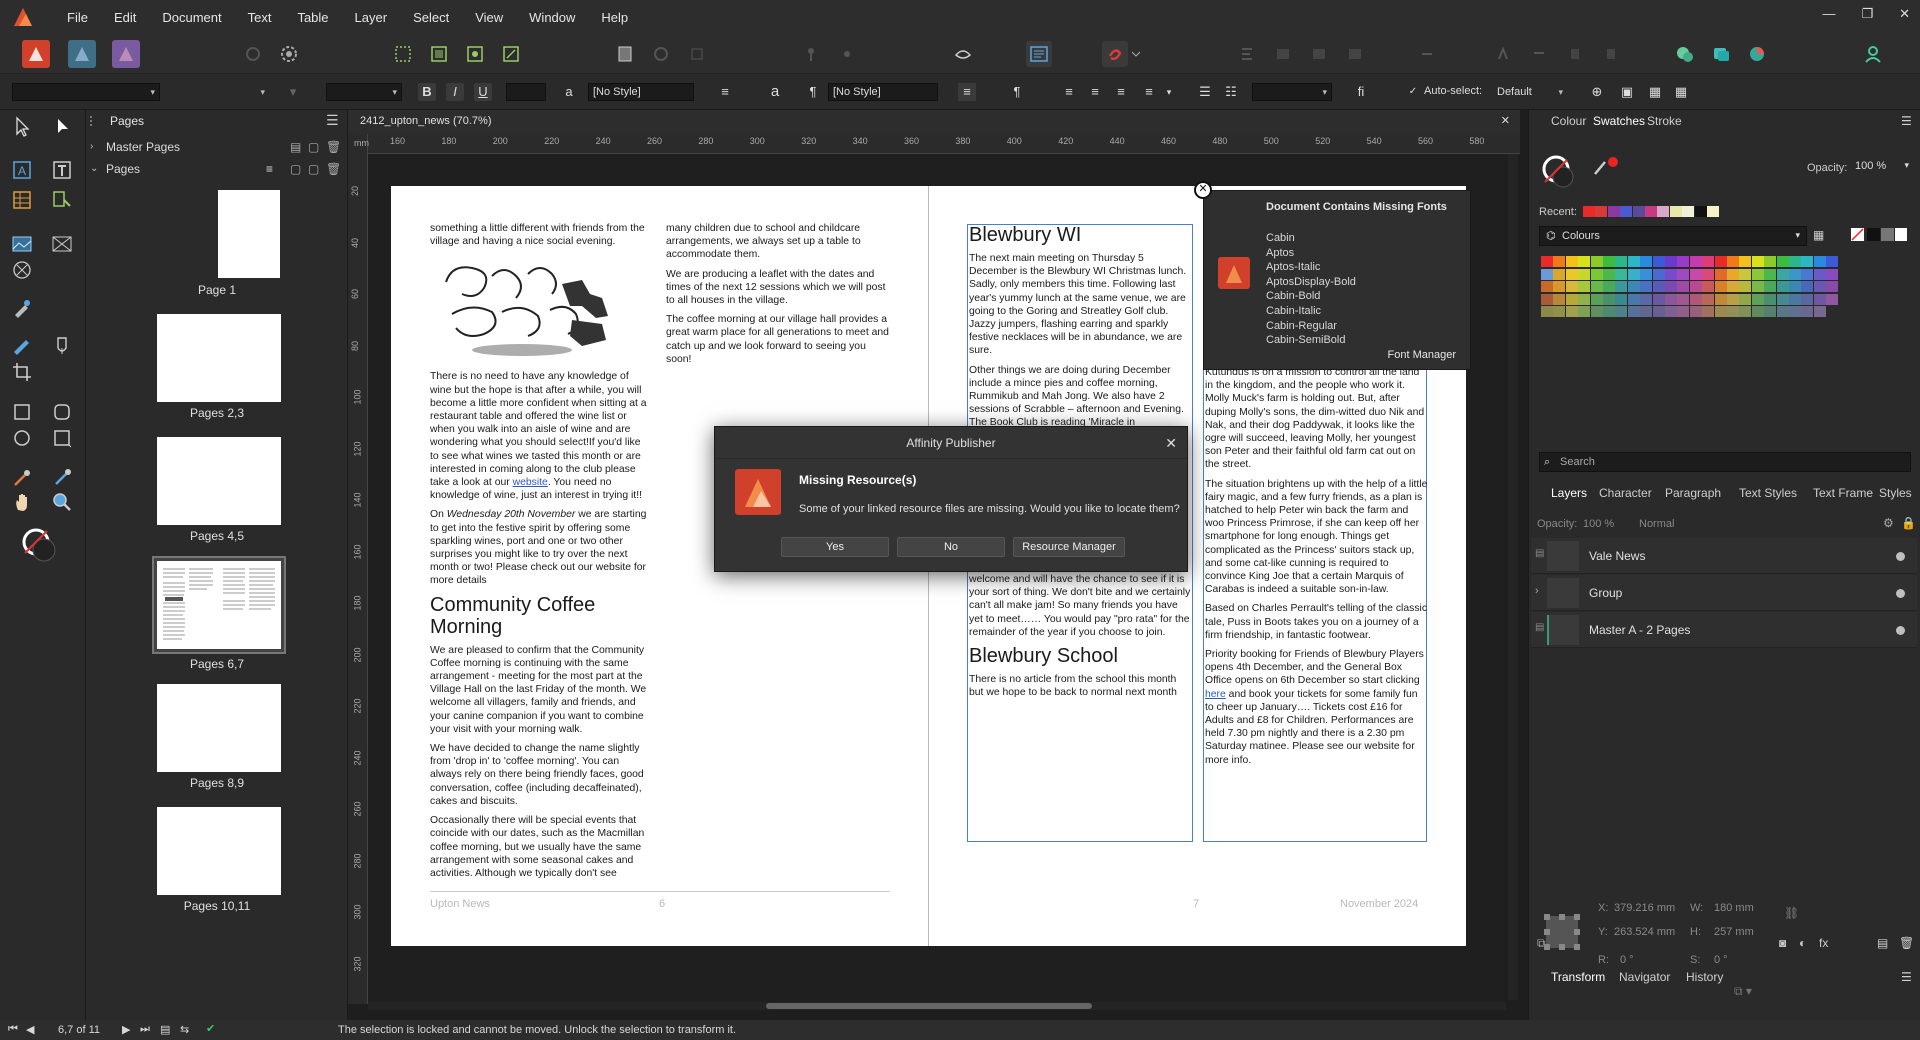  Describe the element at coordinates (1782, 943) in the screenshot. I see `mask-icon: ◙` at that location.